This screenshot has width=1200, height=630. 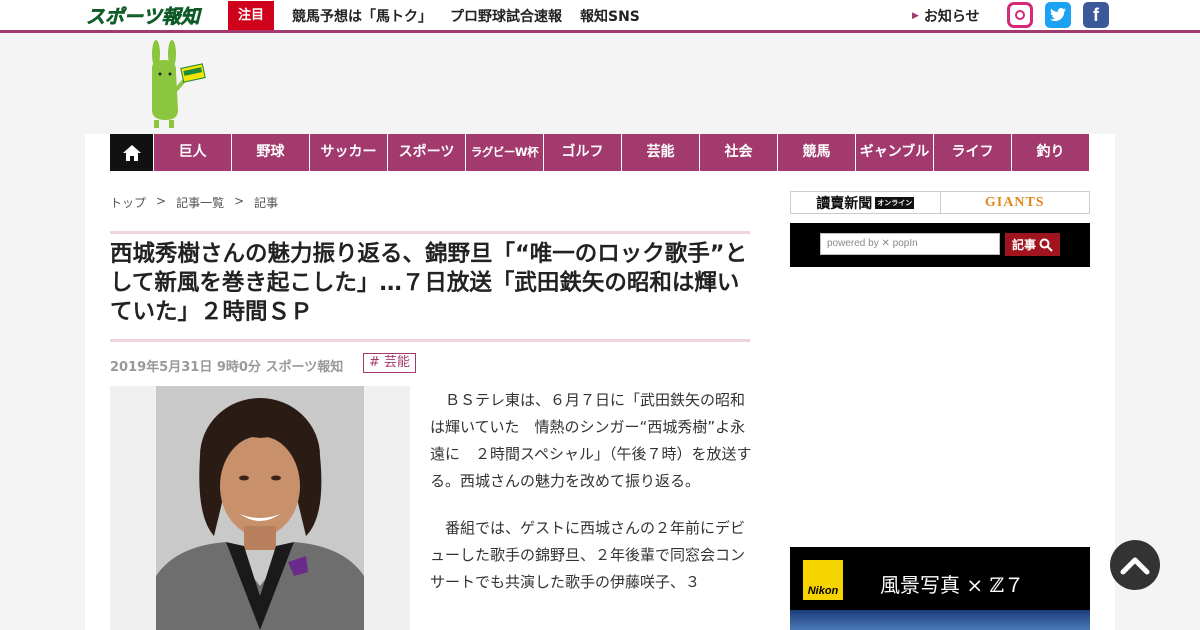 I want to click on category-life: ライフ, so click(x=972, y=152).